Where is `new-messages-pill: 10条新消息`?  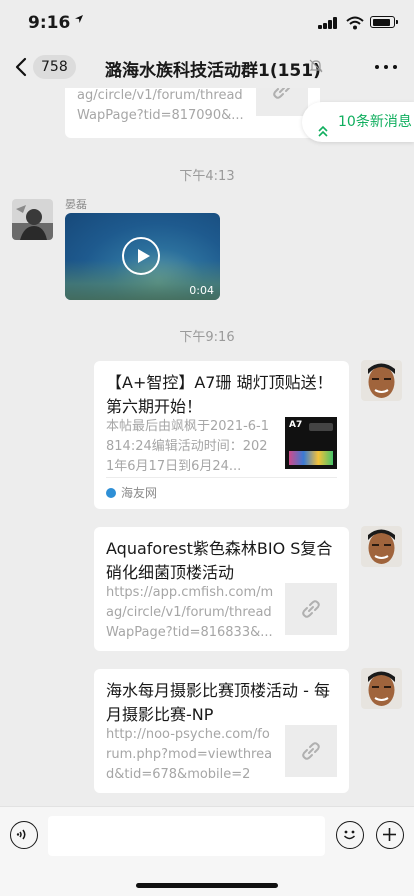
new-messages-pill: 10条新消息 is located at coordinates (358, 122).